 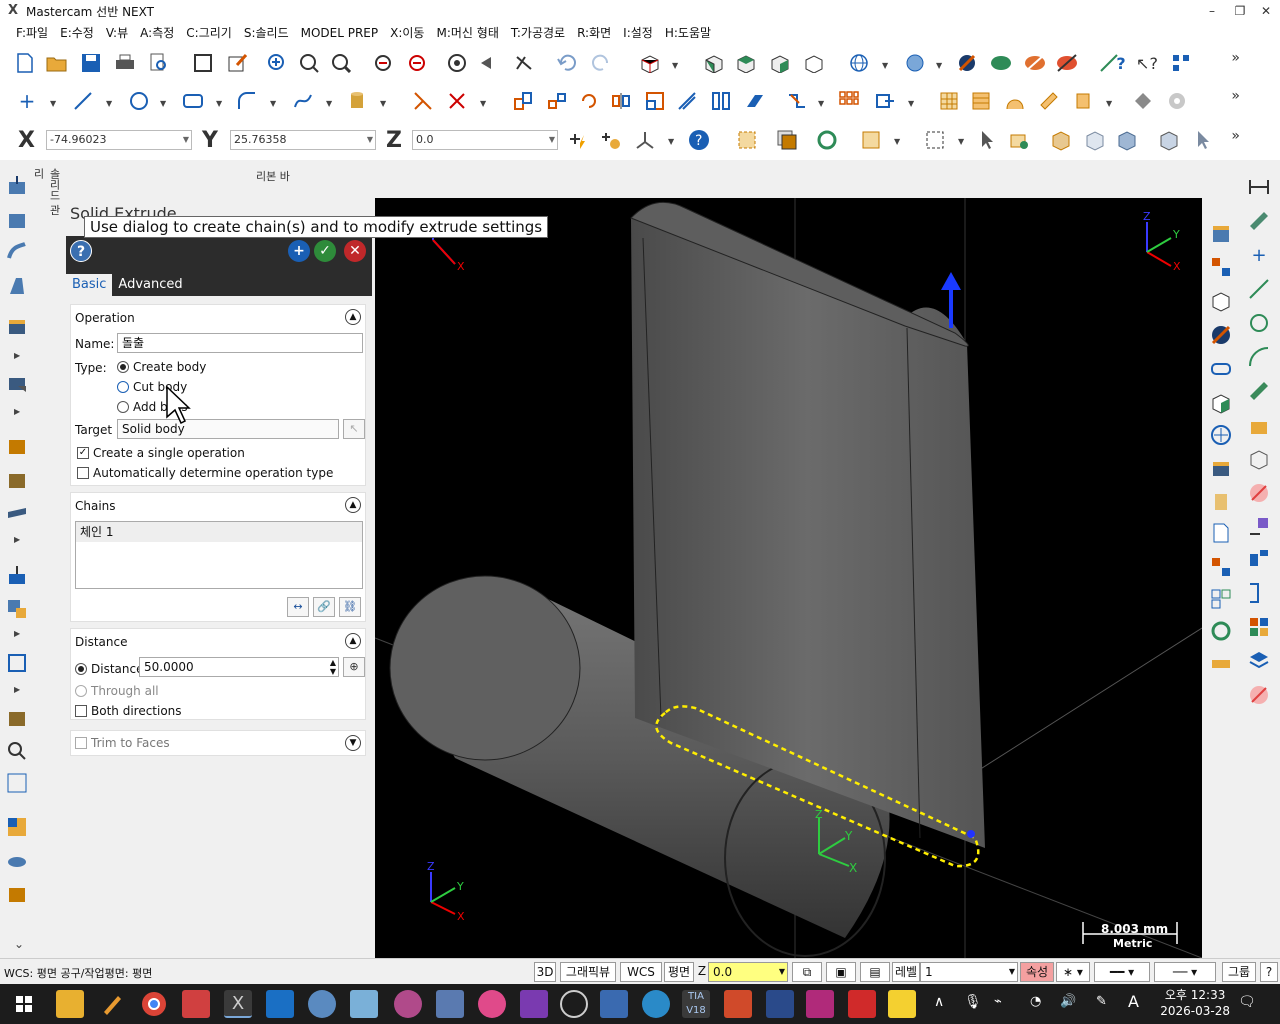 I want to click on document-icon, so click(x=1221, y=533).